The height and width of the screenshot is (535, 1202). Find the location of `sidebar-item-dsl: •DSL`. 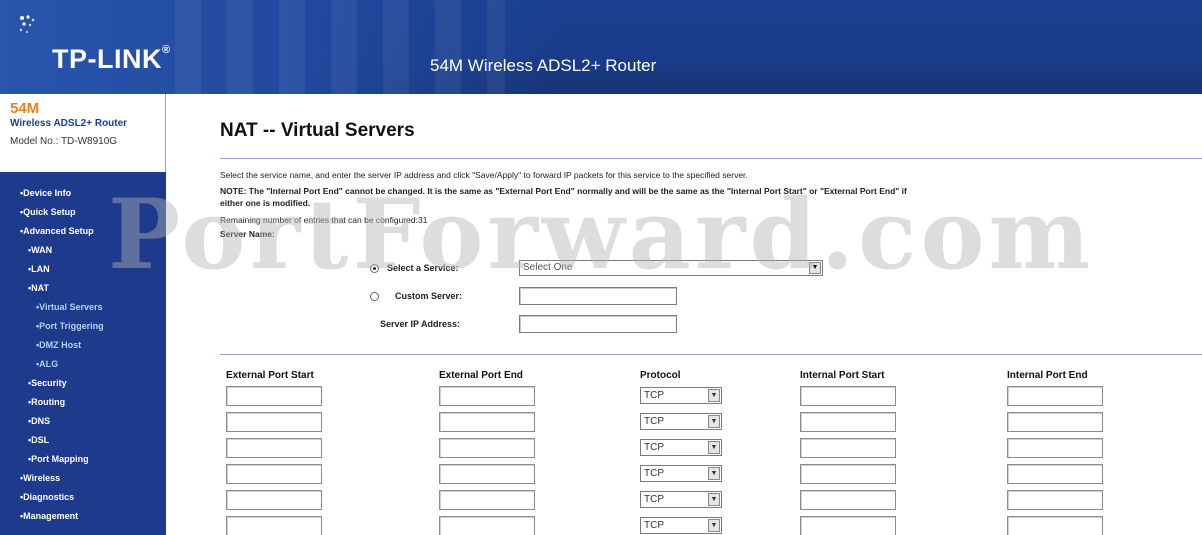

sidebar-item-dsl: •DSL is located at coordinates (83, 440).